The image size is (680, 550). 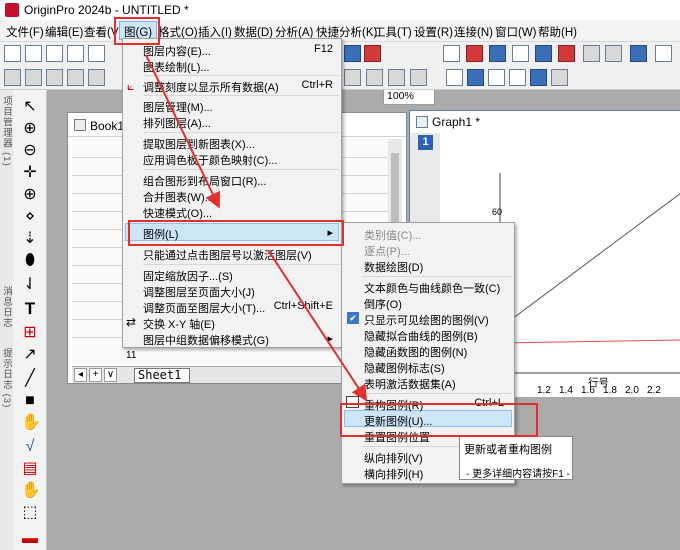 What do you see at coordinates (183, 131) in the screenshot?
I see `arrow-menu-to-legend` at bounding box center [183, 131].